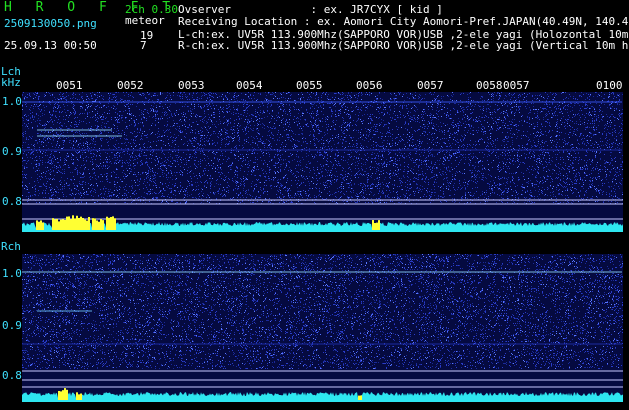  I want to click on filename-label: 2509130050.png, so click(50, 23).